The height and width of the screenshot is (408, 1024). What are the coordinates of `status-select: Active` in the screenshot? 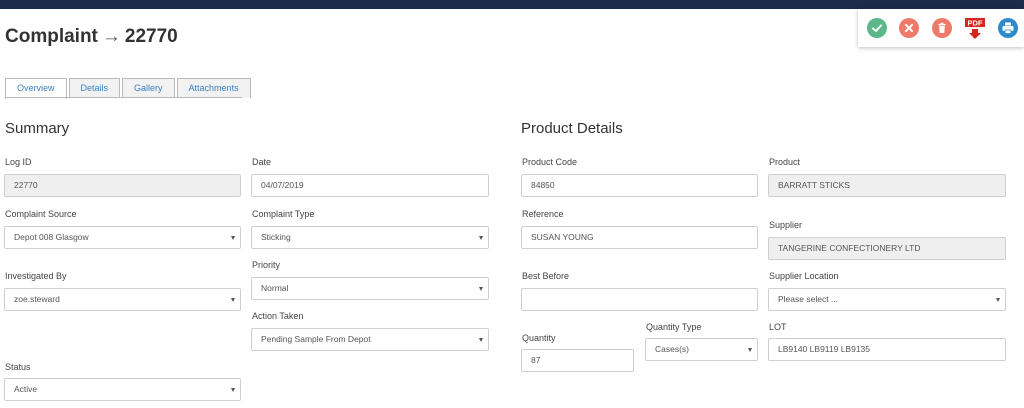 It's located at (122, 389).